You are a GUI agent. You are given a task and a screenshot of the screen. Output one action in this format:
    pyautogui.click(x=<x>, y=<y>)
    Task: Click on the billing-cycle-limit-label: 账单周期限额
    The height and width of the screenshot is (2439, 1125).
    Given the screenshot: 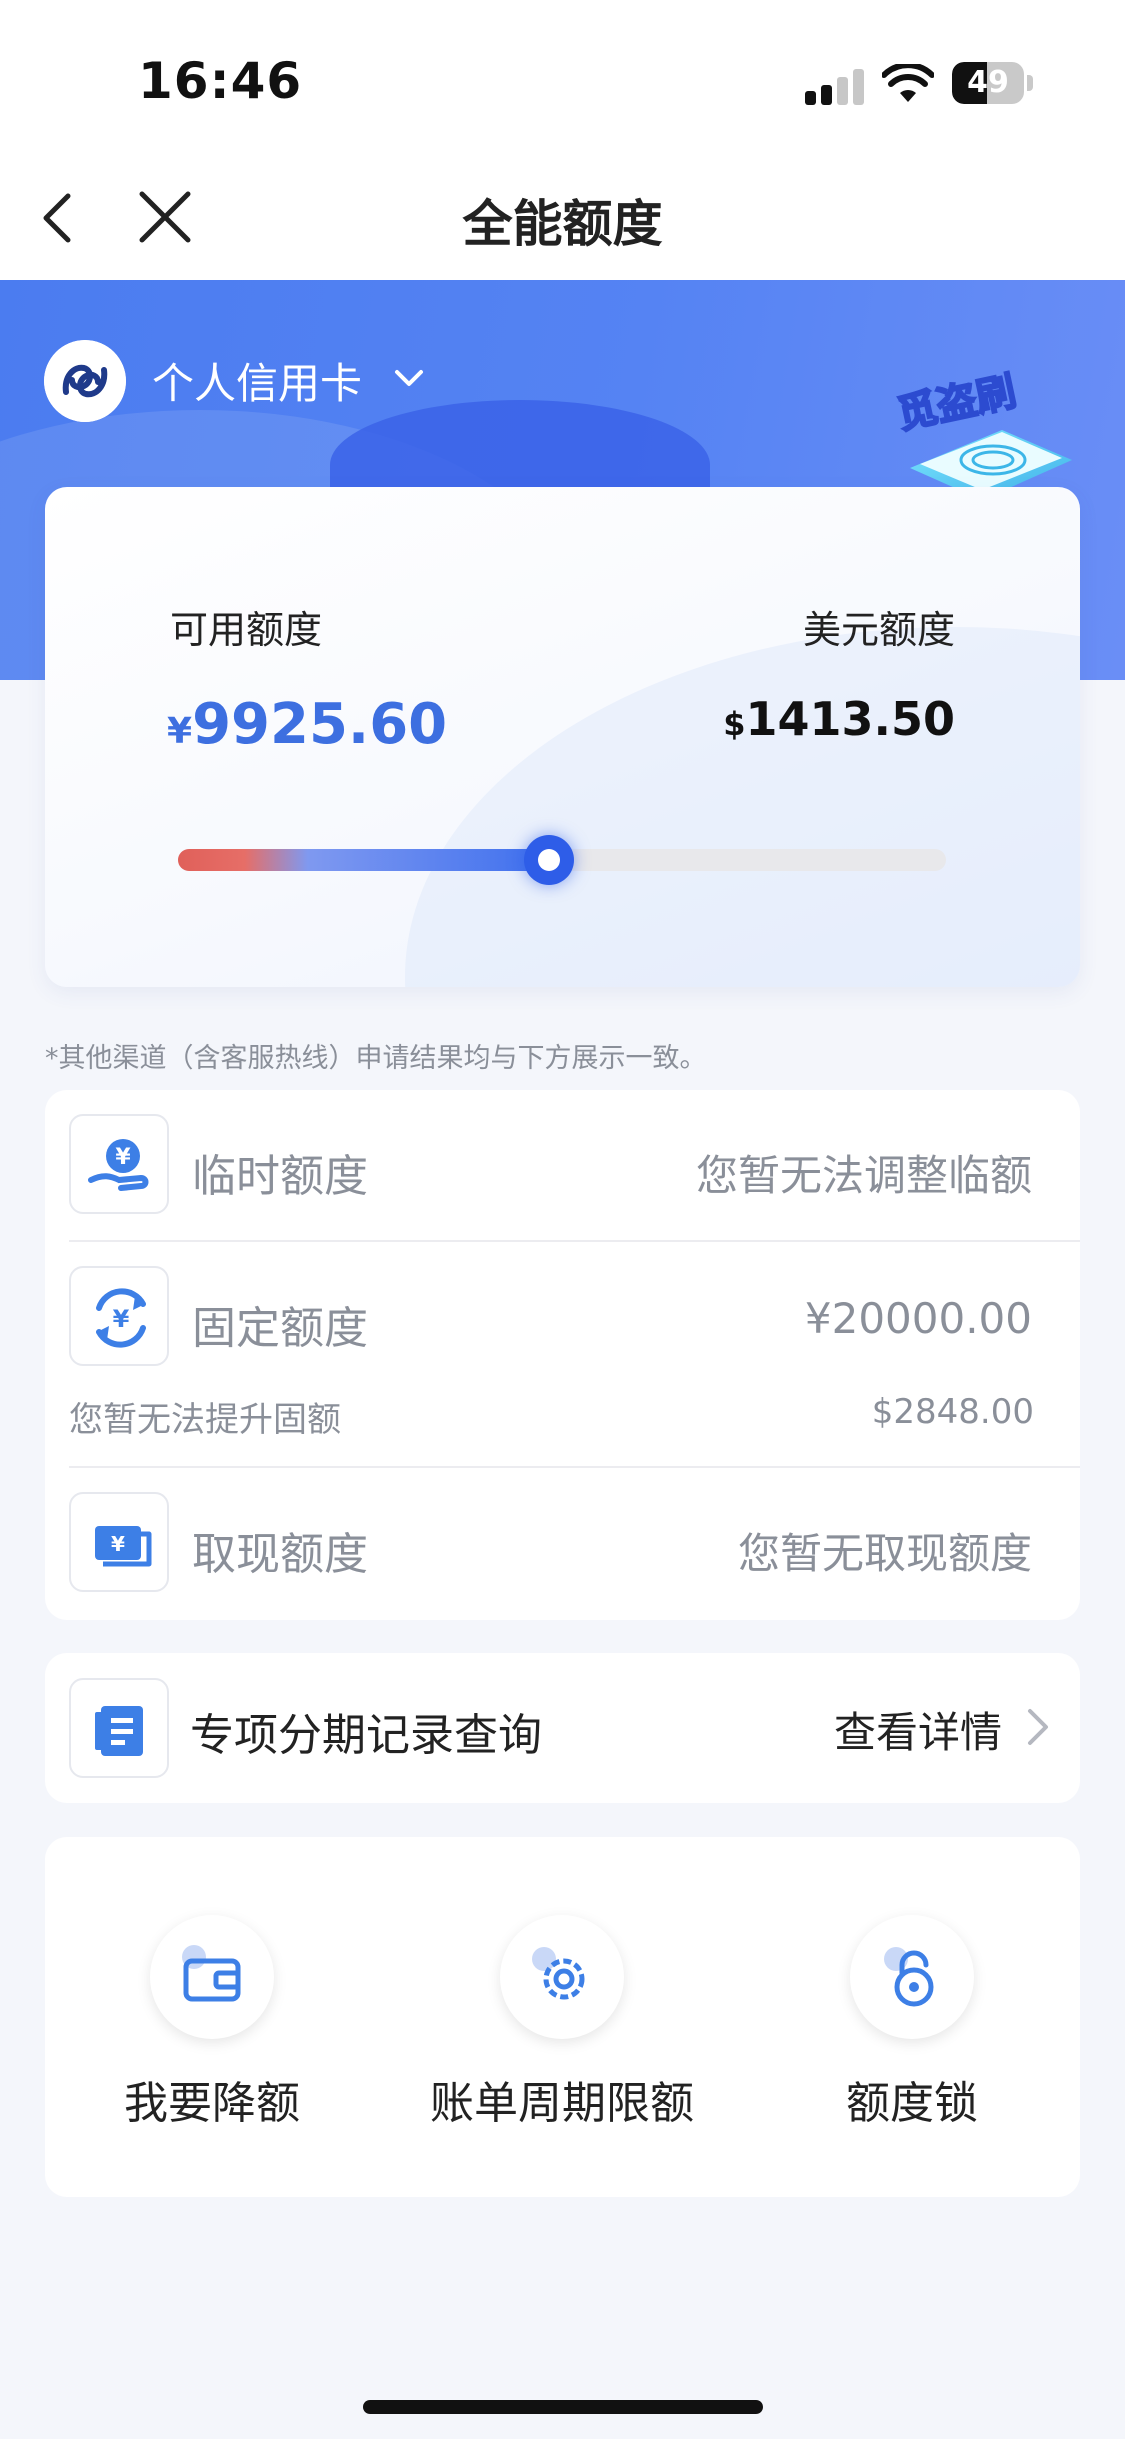 What is the action you would take?
    pyautogui.click(x=562, y=2103)
    